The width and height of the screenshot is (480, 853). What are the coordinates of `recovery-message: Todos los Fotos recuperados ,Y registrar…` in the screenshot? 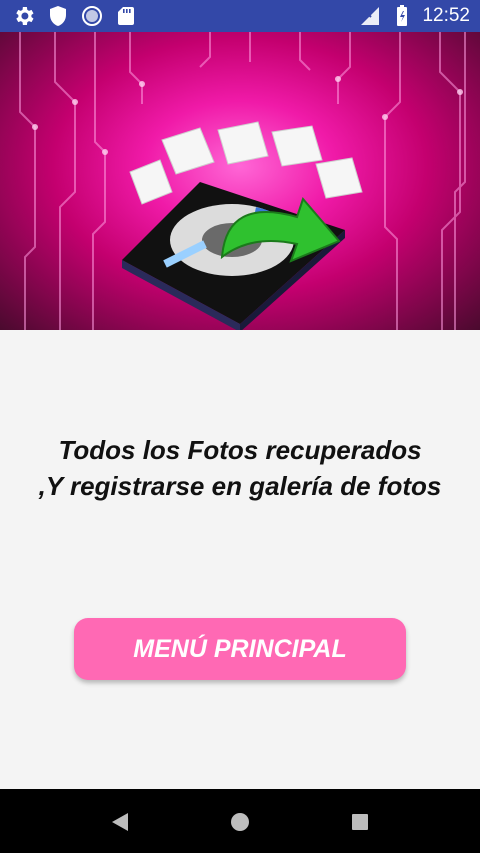 It's located at (240, 468).